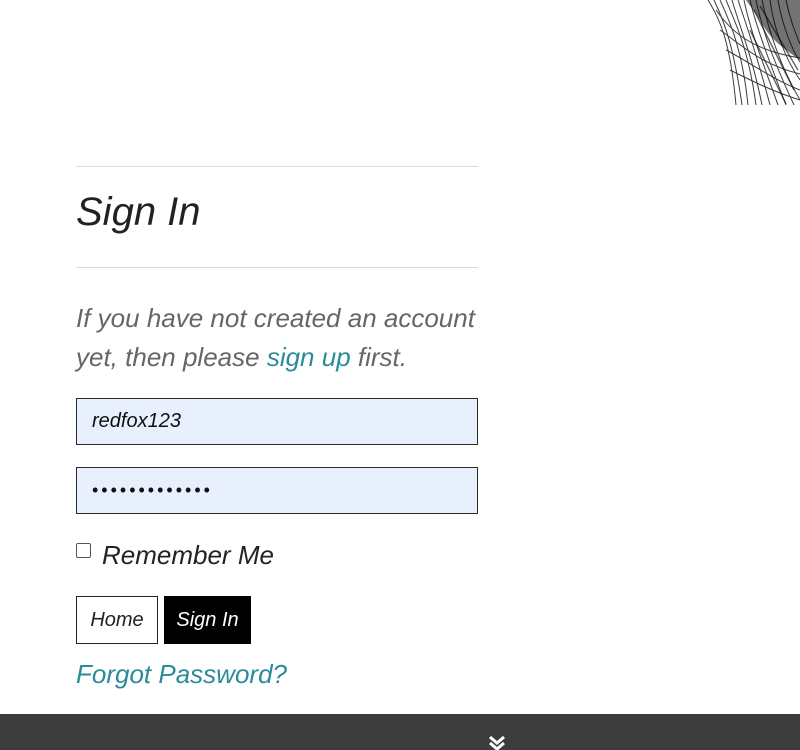 This screenshot has width=800, height=750. What do you see at coordinates (188, 555) in the screenshot?
I see `remember-me-label: Remember Me` at bounding box center [188, 555].